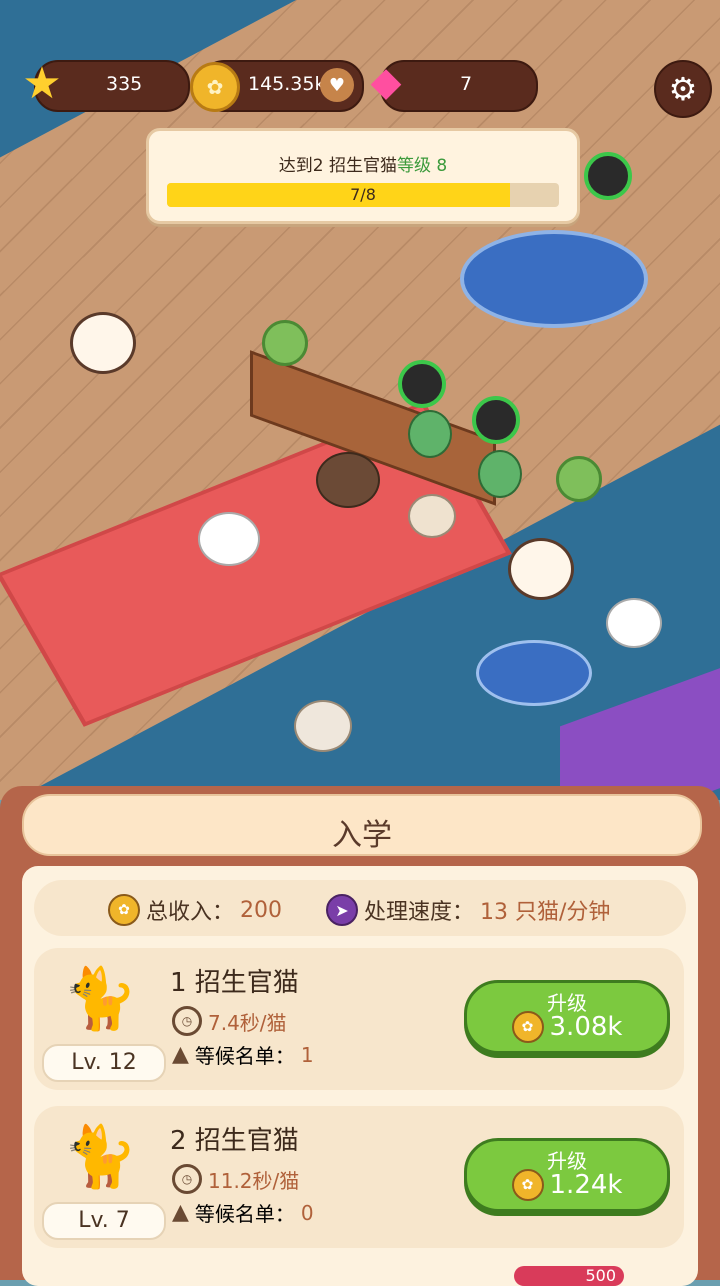 The width and height of the screenshot is (720, 1286). What do you see at coordinates (337, 85) in the screenshot?
I see `heart-icon: ♥` at bounding box center [337, 85].